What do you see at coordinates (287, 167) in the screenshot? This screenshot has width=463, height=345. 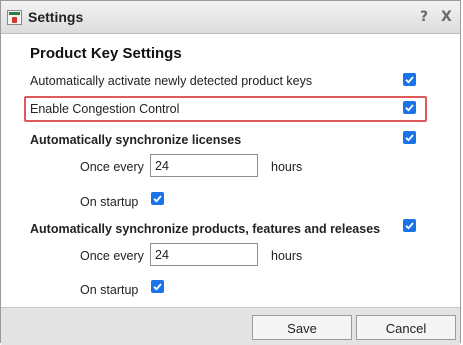 I see `licenses-interval-unit: hours` at bounding box center [287, 167].